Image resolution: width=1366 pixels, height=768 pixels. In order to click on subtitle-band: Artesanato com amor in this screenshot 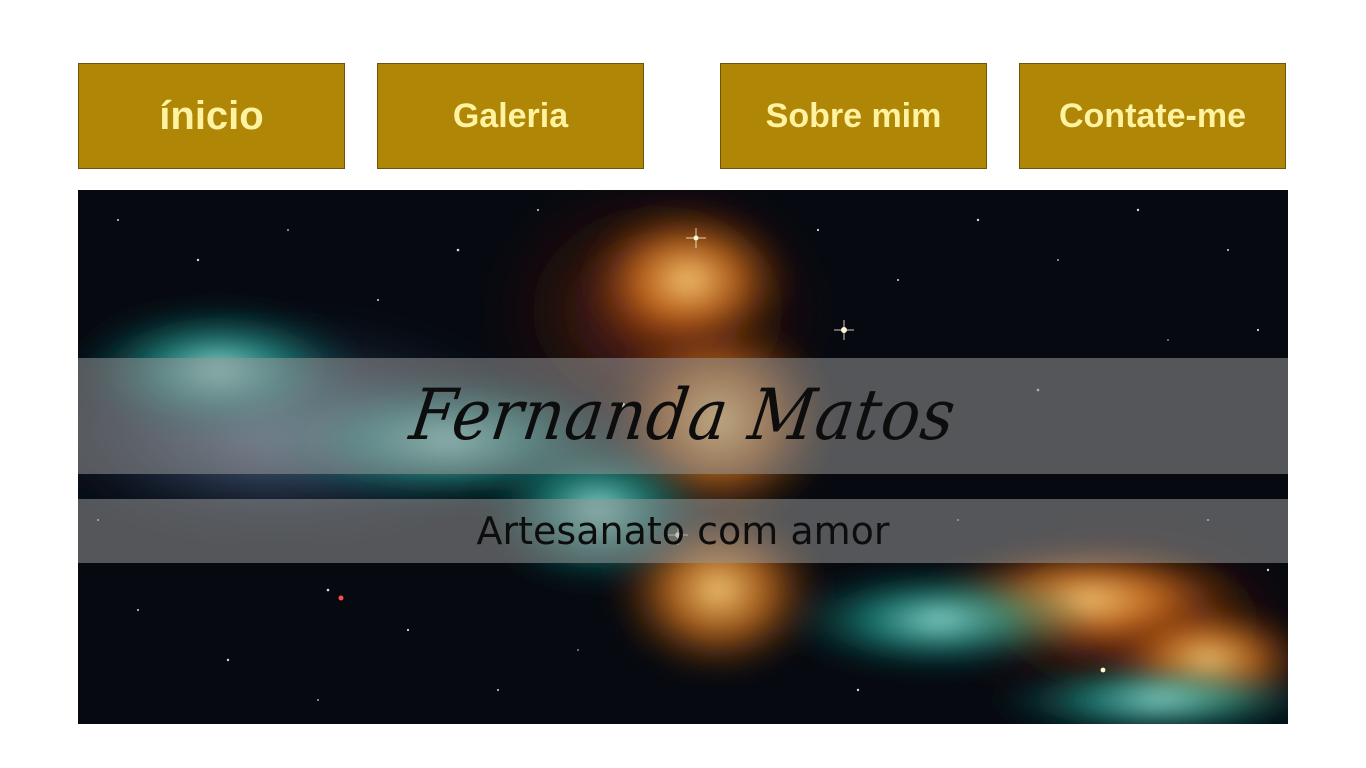, I will do `click(683, 531)`.